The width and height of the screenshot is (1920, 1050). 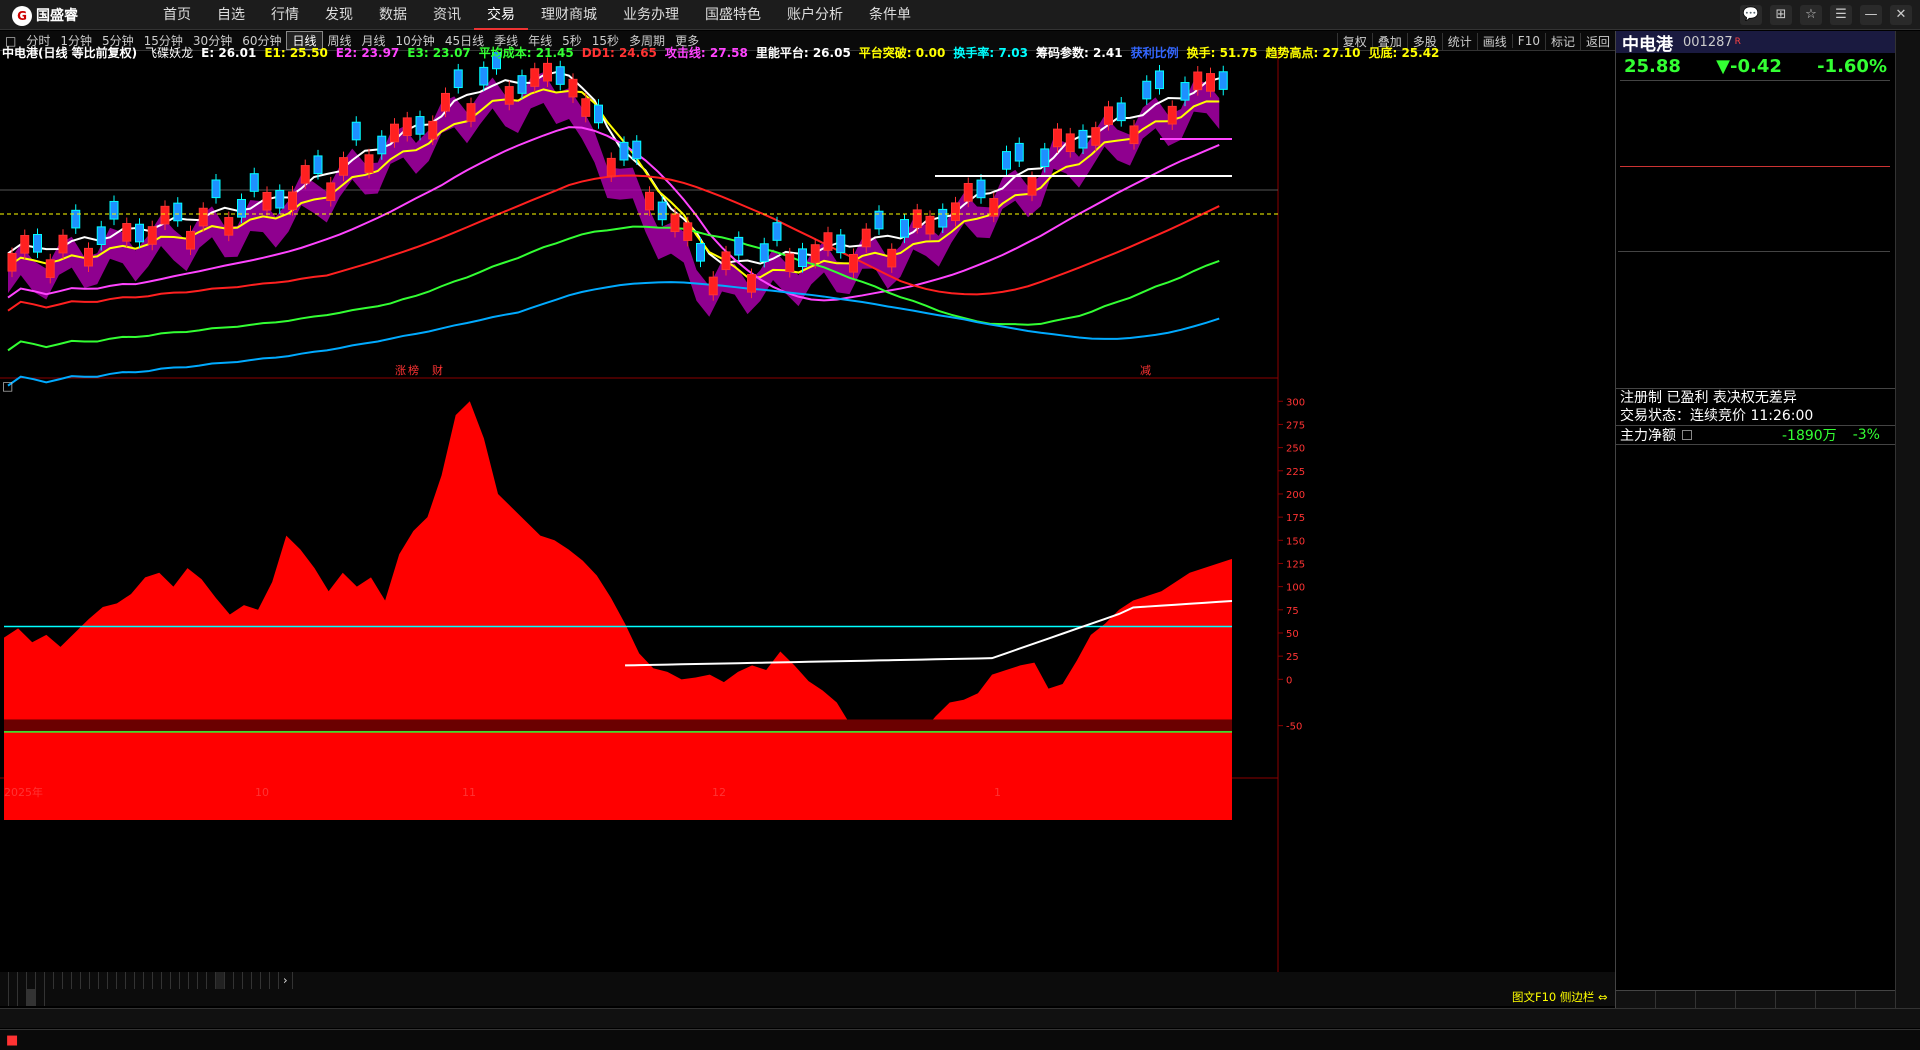 What do you see at coordinates (890, 15) in the screenshot?
I see `menu-item-11: 条件单` at bounding box center [890, 15].